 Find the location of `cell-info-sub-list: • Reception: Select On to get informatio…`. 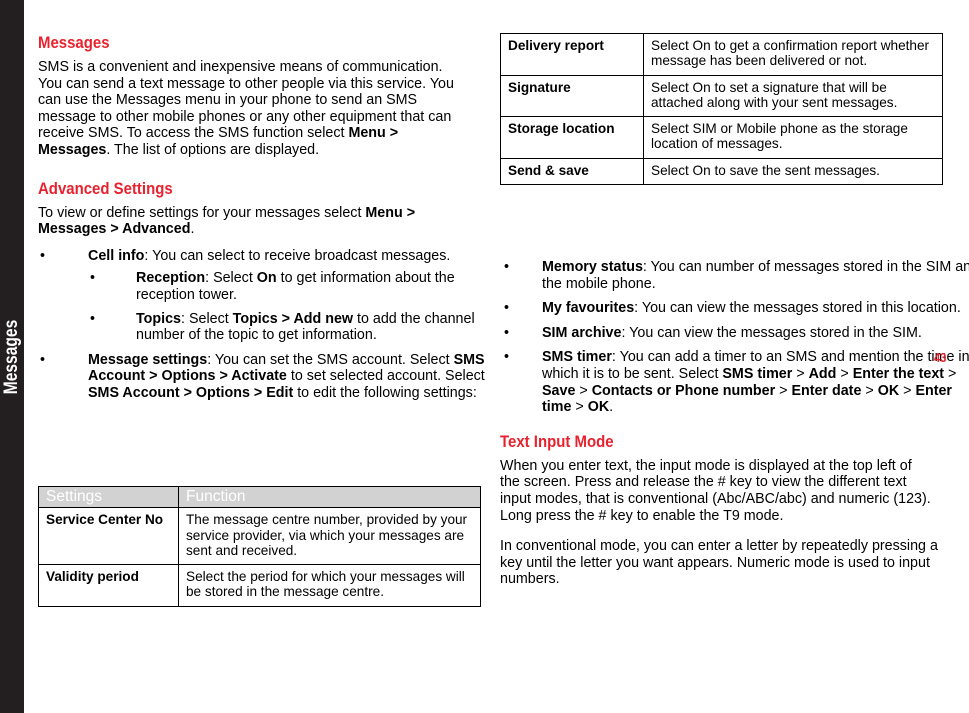

cell-info-sub-list: • Reception: Select On to get informatio… is located at coordinates (300, 306).